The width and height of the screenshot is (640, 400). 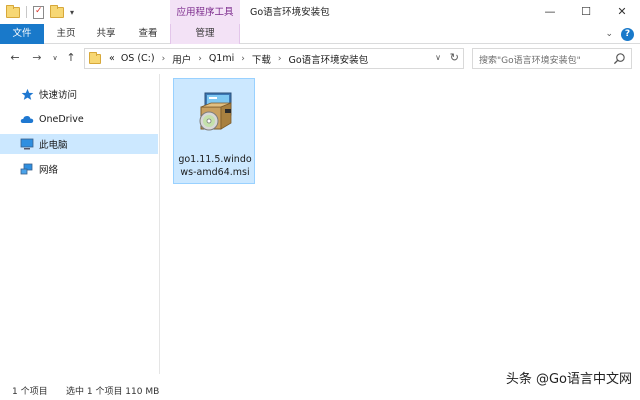 I want to click on ribbon-tabs: 文件 主页 共享 查看 管理 ⌄ ?, so click(x=320, y=34).